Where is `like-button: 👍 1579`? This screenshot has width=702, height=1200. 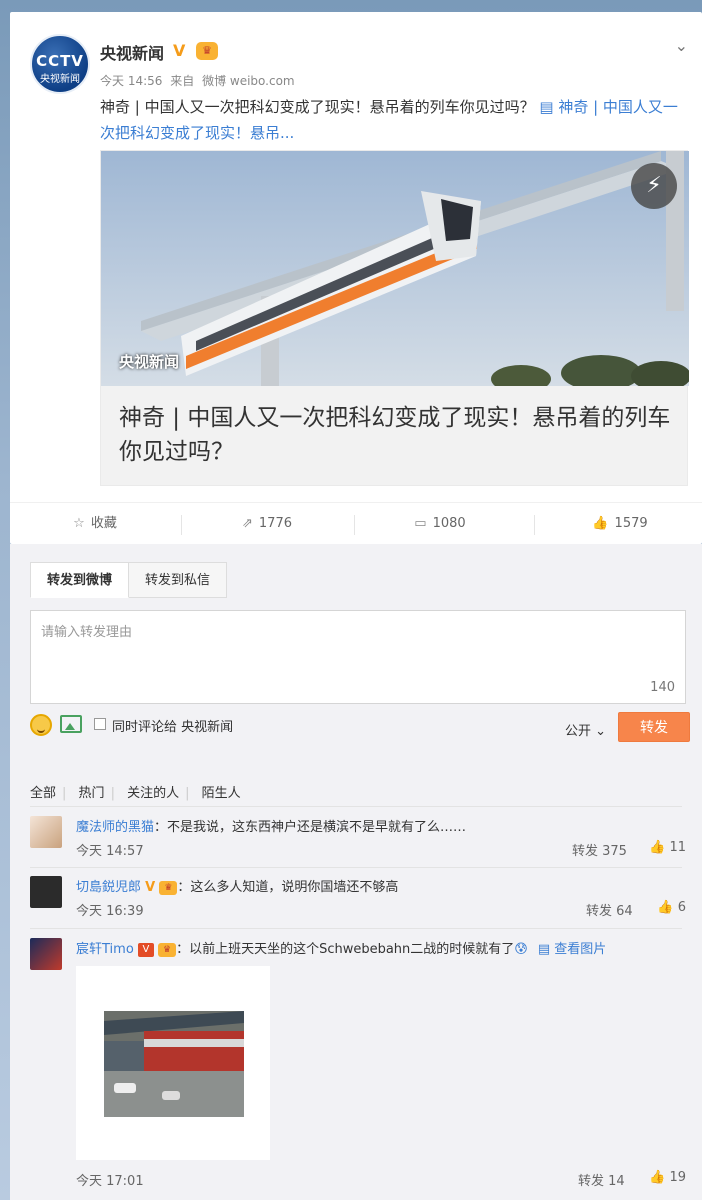 like-button: 👍 1579 is located at coordinates (618, 524).